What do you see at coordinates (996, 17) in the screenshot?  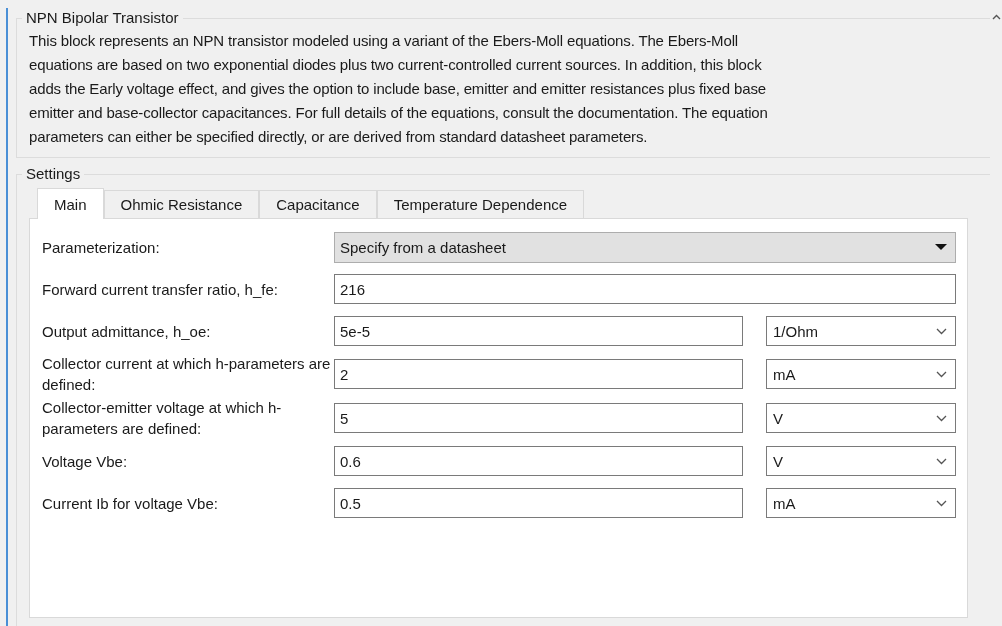 I see `scroll-up-icon` at bounding box center [996, 17].